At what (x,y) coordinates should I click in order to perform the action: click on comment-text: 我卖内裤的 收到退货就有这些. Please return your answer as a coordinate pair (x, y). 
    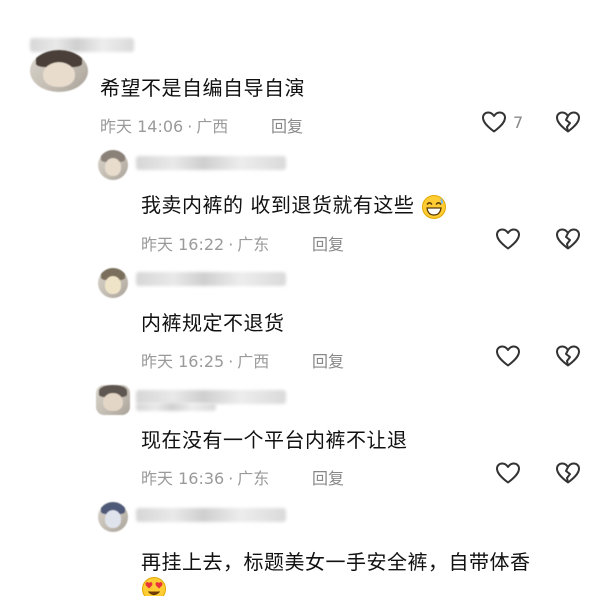
    Looking at the image, I should click on (294, 204).